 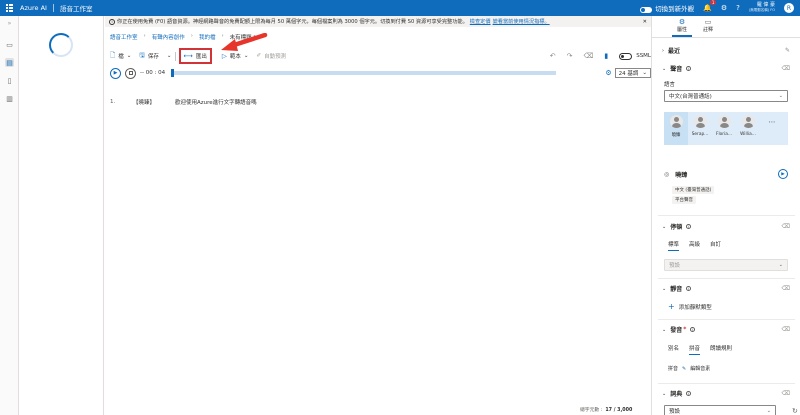 What do you see at coordinates (667, 8) in the screenshot?
I see `new-look-switch: 切換到新外觀` at bounding box center [667, 8].